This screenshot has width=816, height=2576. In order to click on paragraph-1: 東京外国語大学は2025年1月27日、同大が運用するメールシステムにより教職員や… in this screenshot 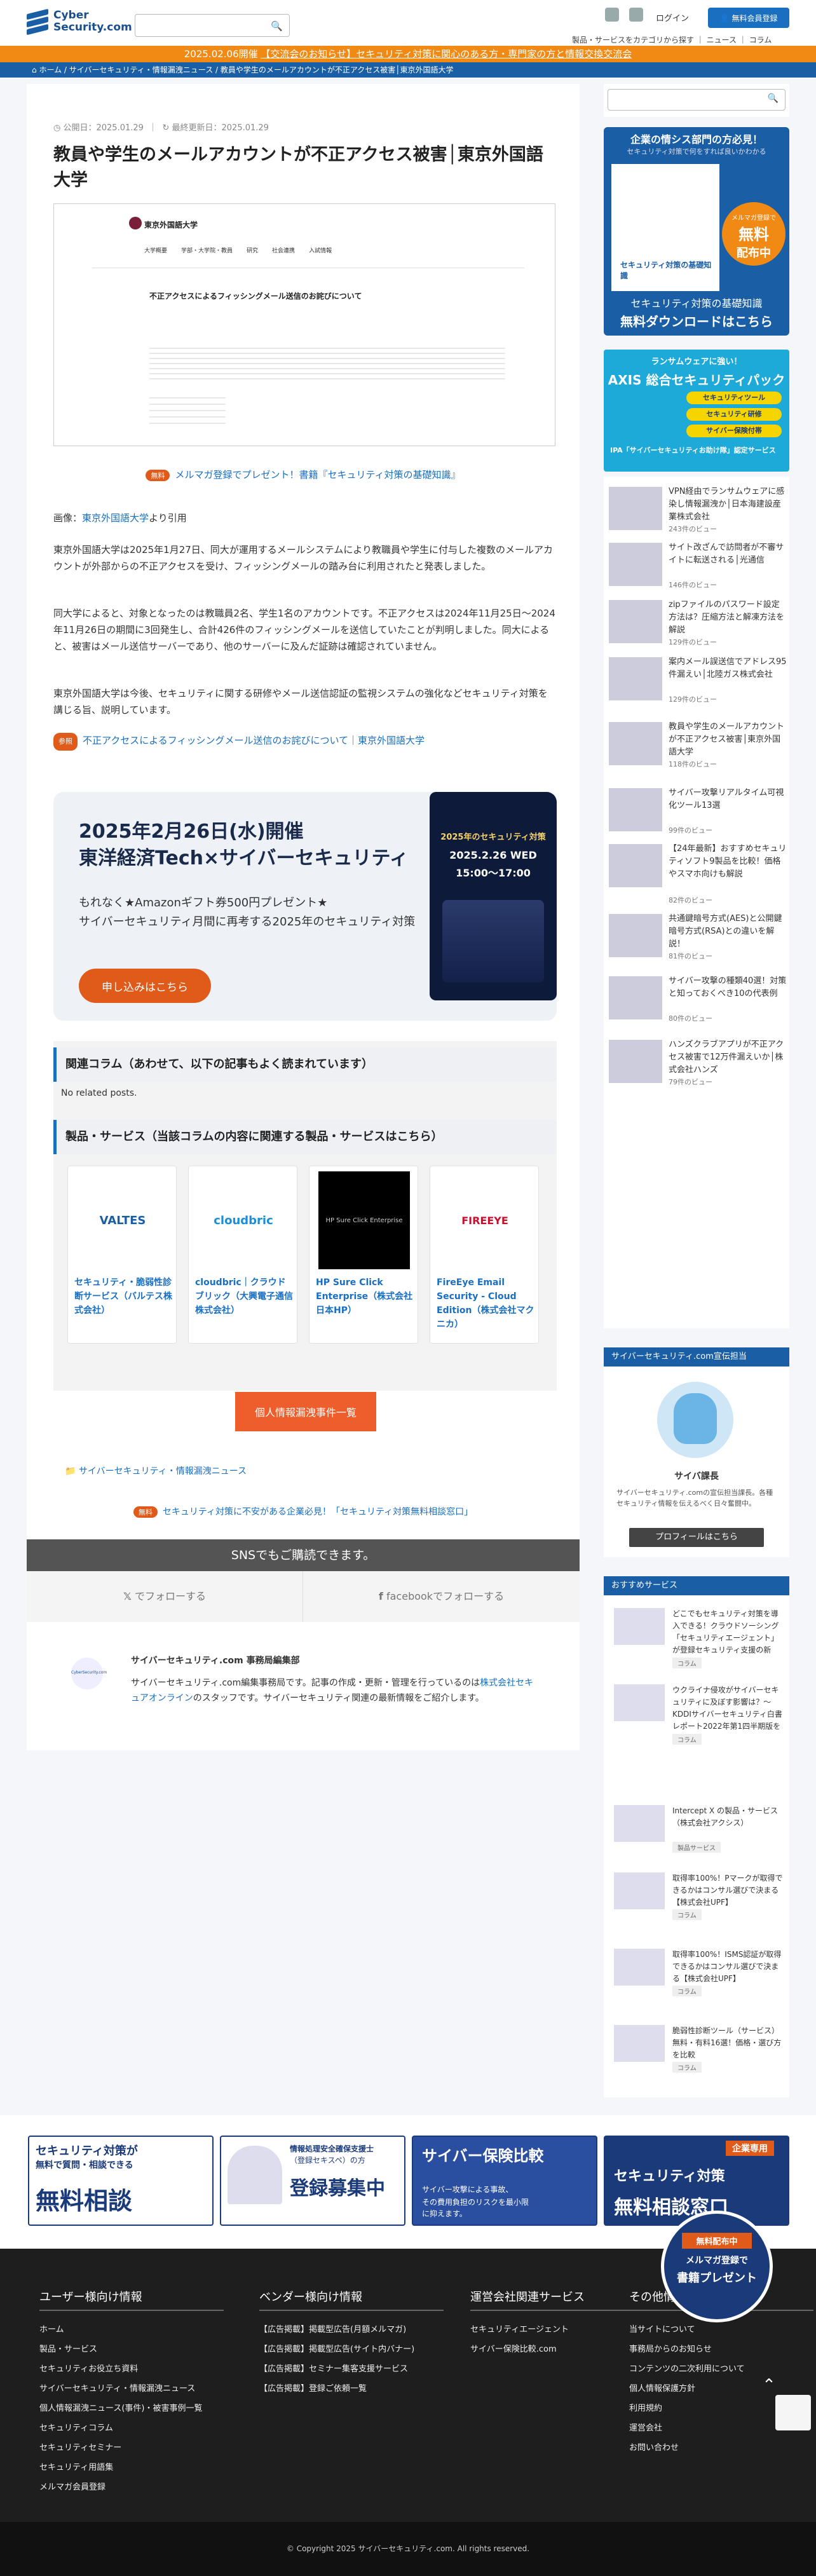, I will do `click(303, 558)`.